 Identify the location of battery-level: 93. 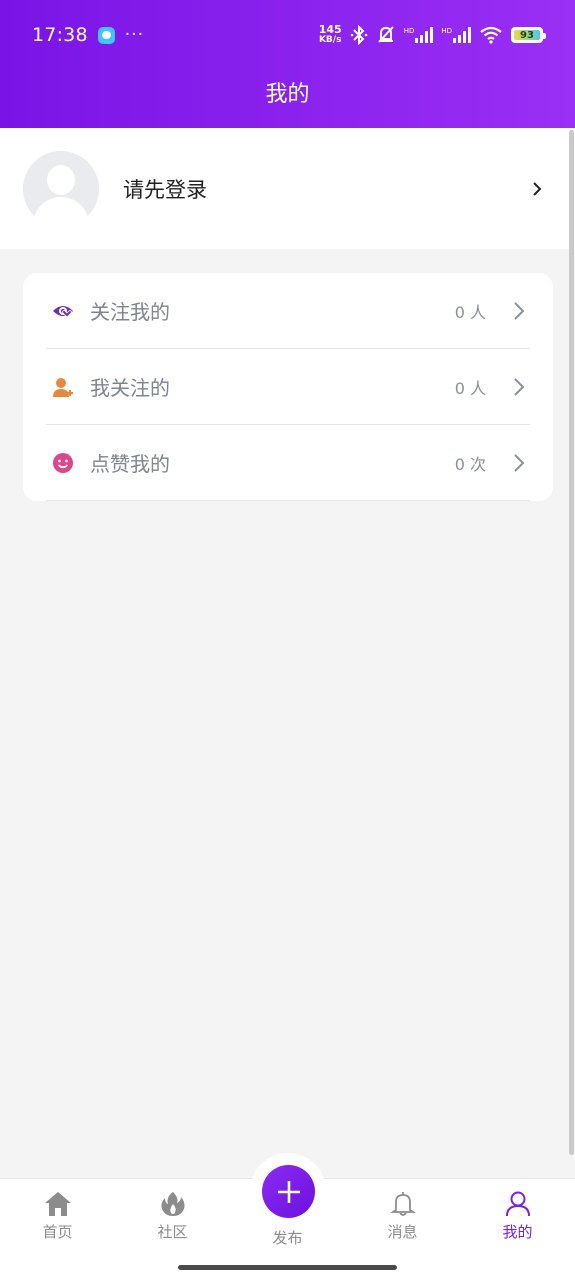
(527, 35).